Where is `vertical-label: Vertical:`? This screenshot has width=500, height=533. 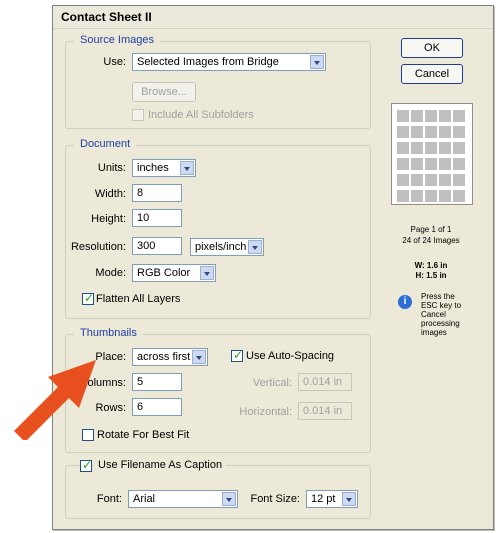
vertical-label: Vertical: is located at coordinates (272, 383).